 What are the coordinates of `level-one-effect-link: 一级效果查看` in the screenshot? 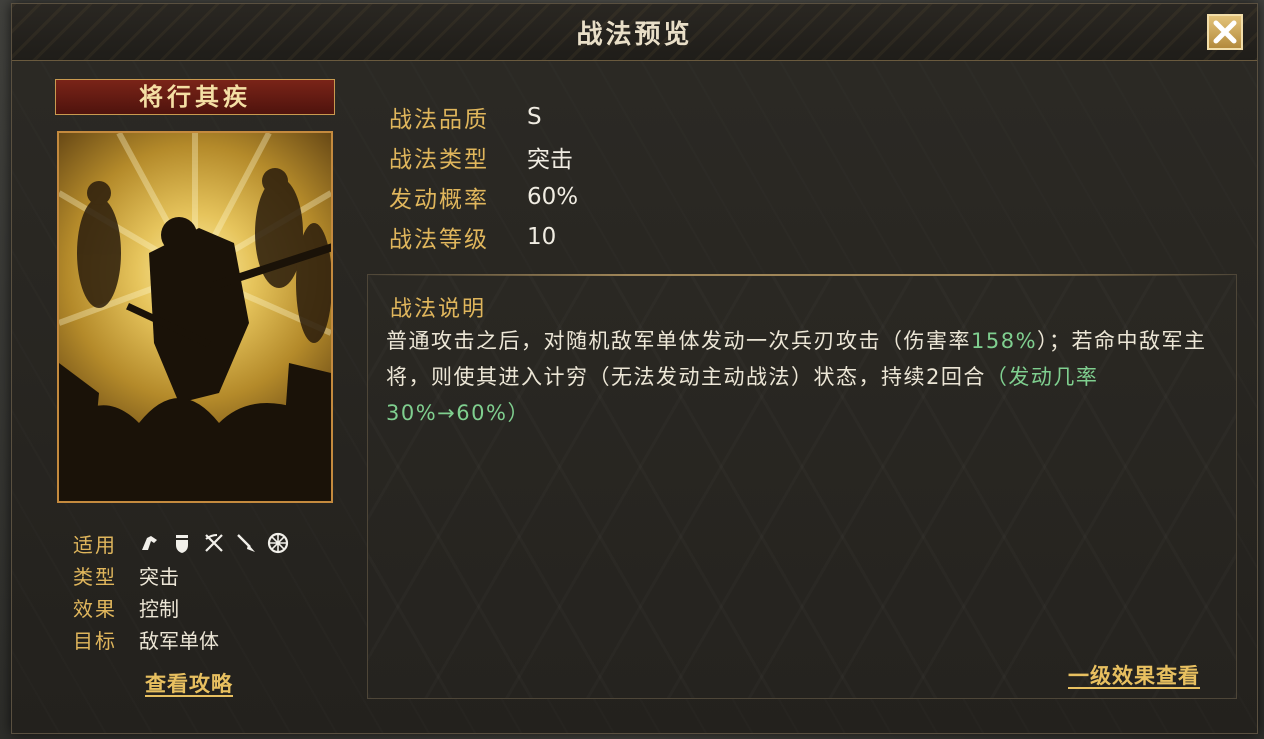 It's located at (1134, 675).